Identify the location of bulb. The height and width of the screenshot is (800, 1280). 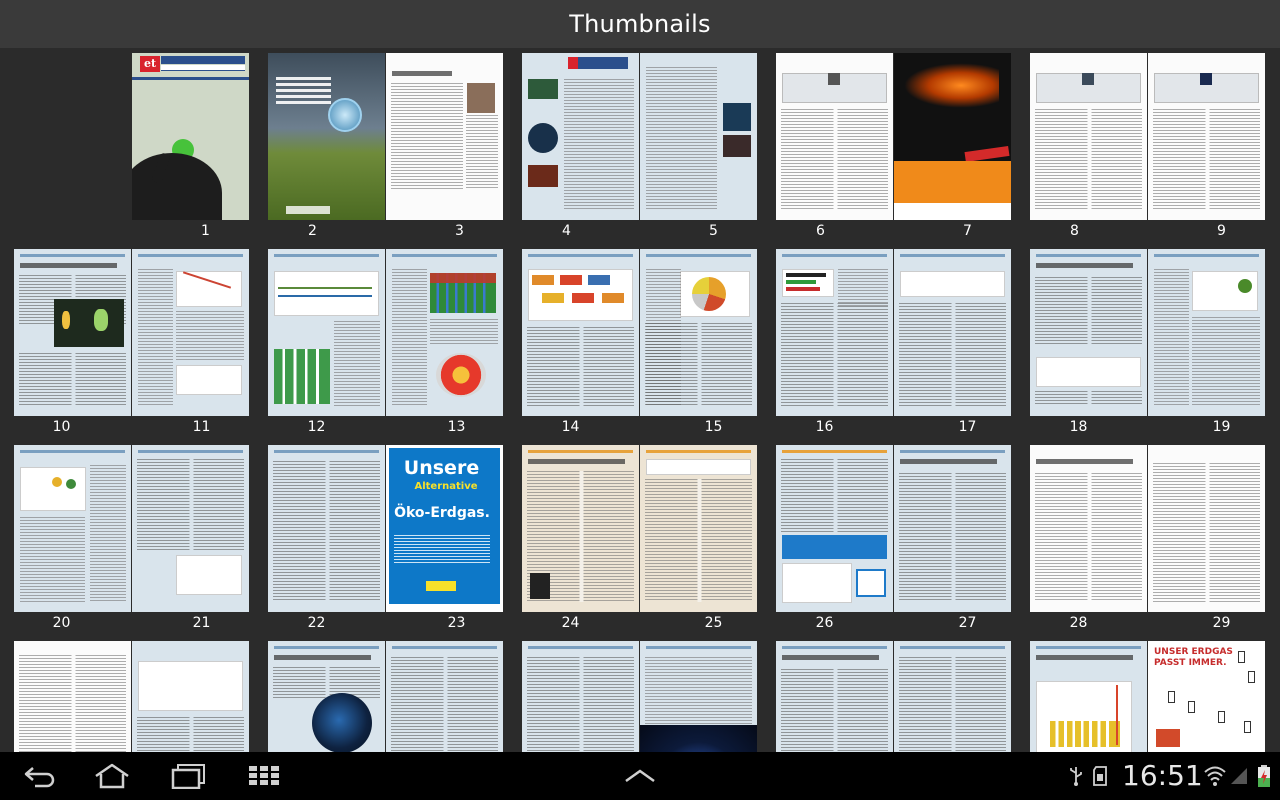
(101, 320).